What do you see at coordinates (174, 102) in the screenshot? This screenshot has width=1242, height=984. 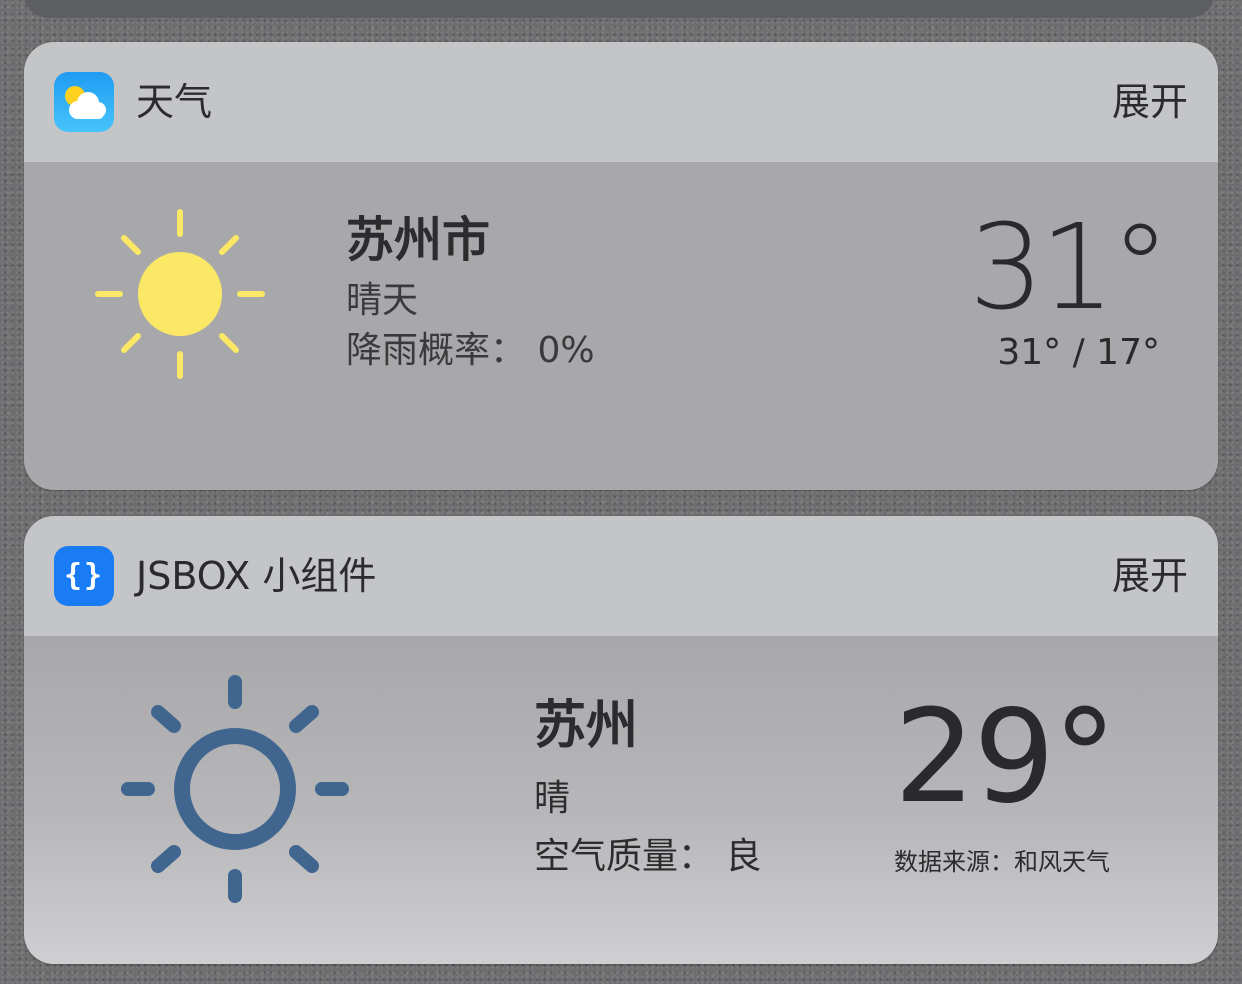 I see `app-name: 天气` at bounding box center [174, 102].